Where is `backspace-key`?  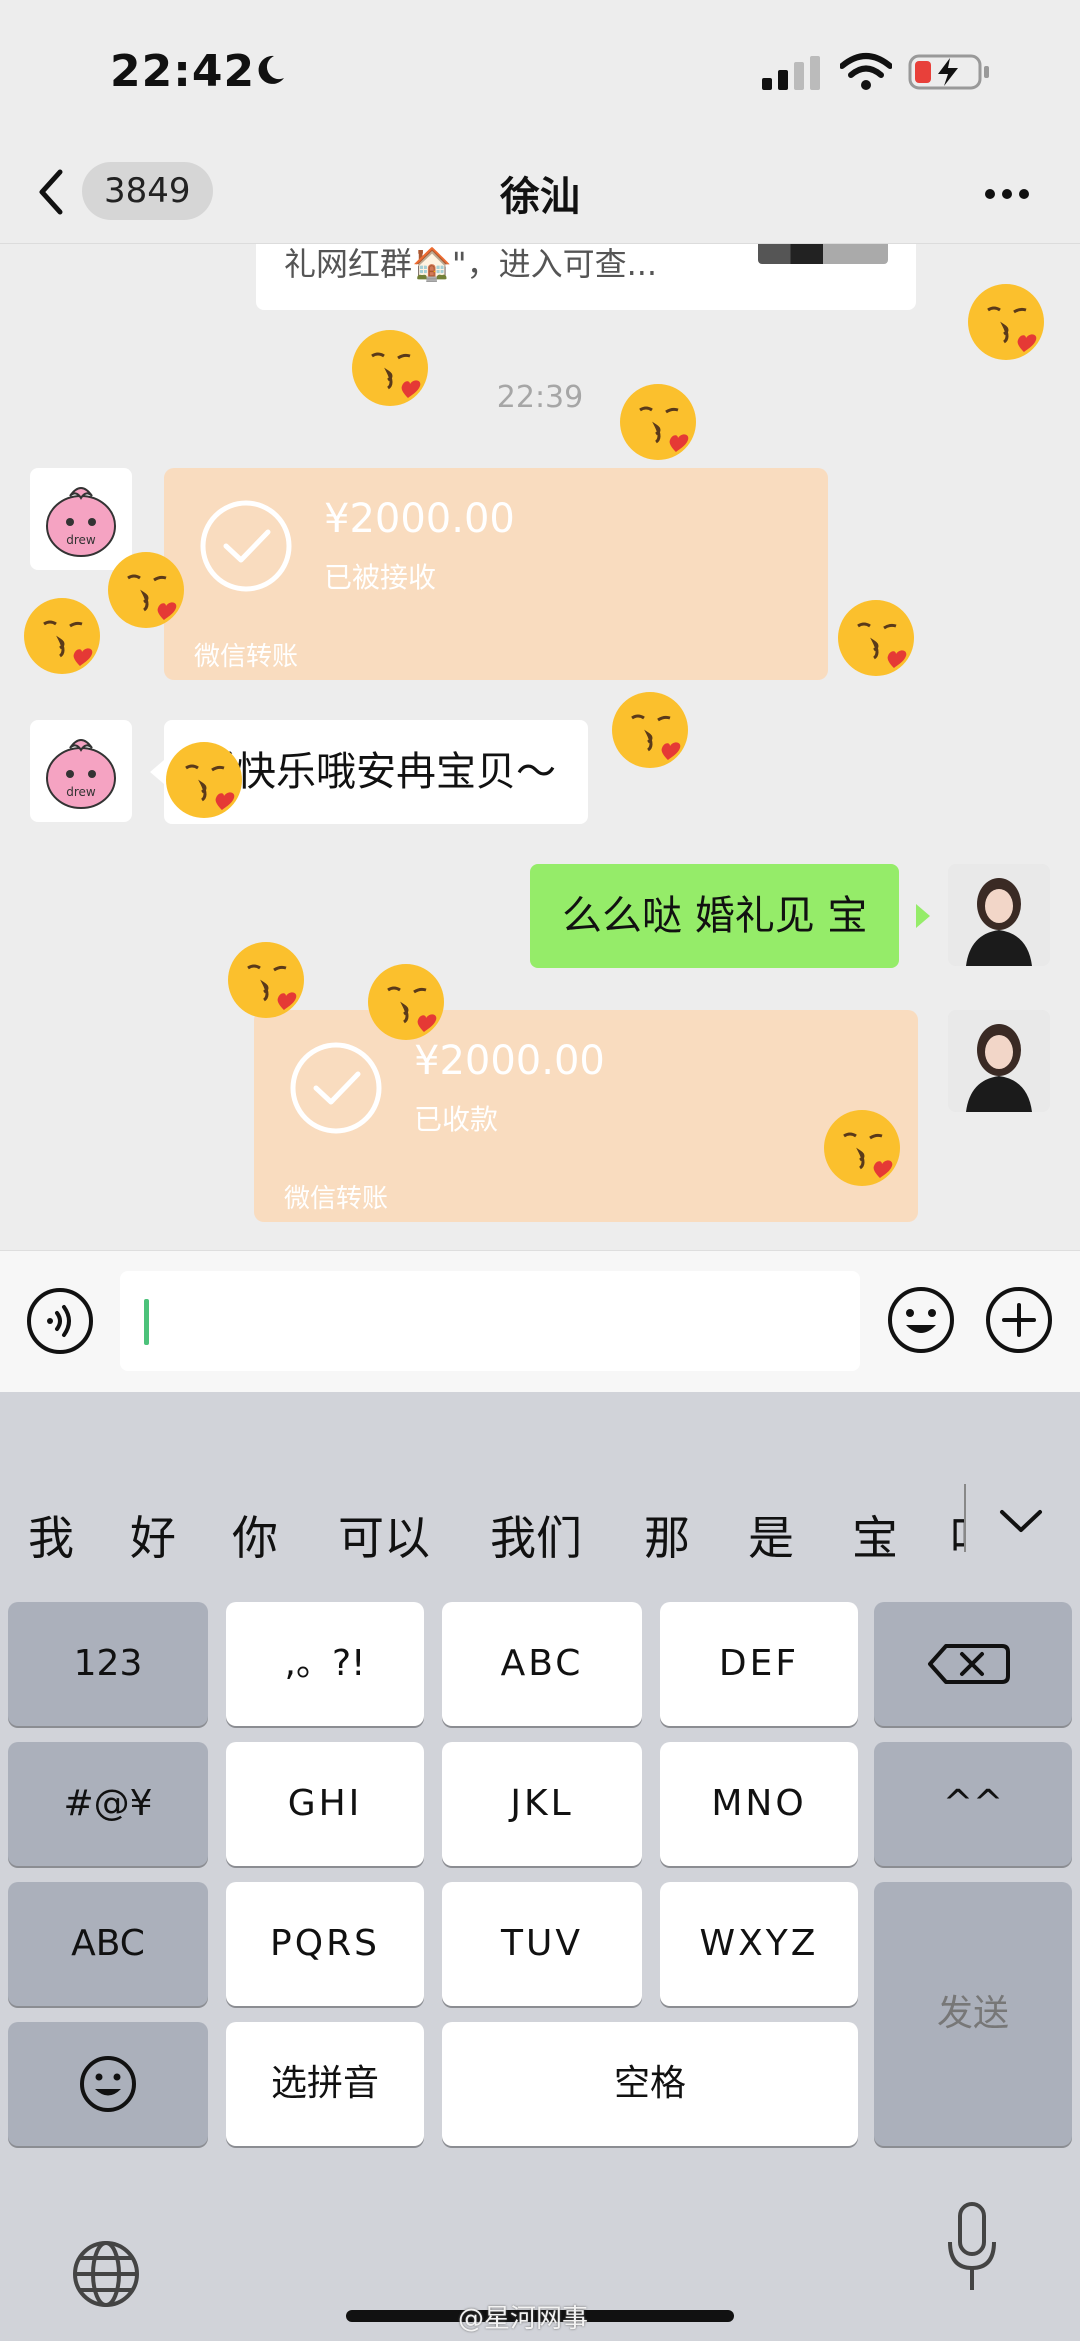
backspace-key is located at coordinates (973, 1664).